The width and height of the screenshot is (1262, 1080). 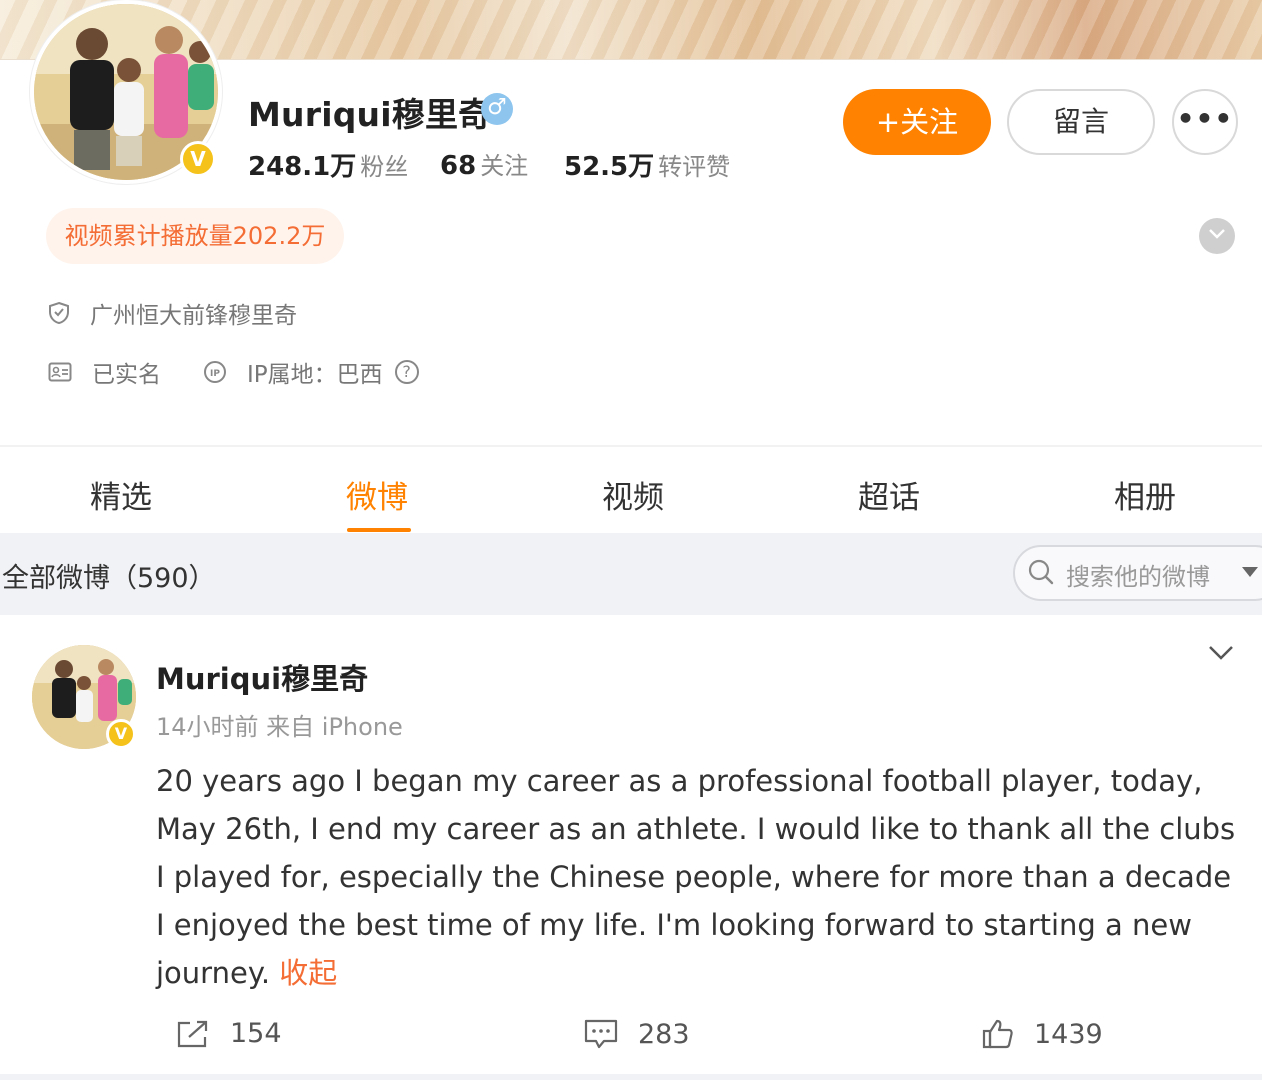 I want to click on like-count: 1439, so click(x=1068, y=1034).